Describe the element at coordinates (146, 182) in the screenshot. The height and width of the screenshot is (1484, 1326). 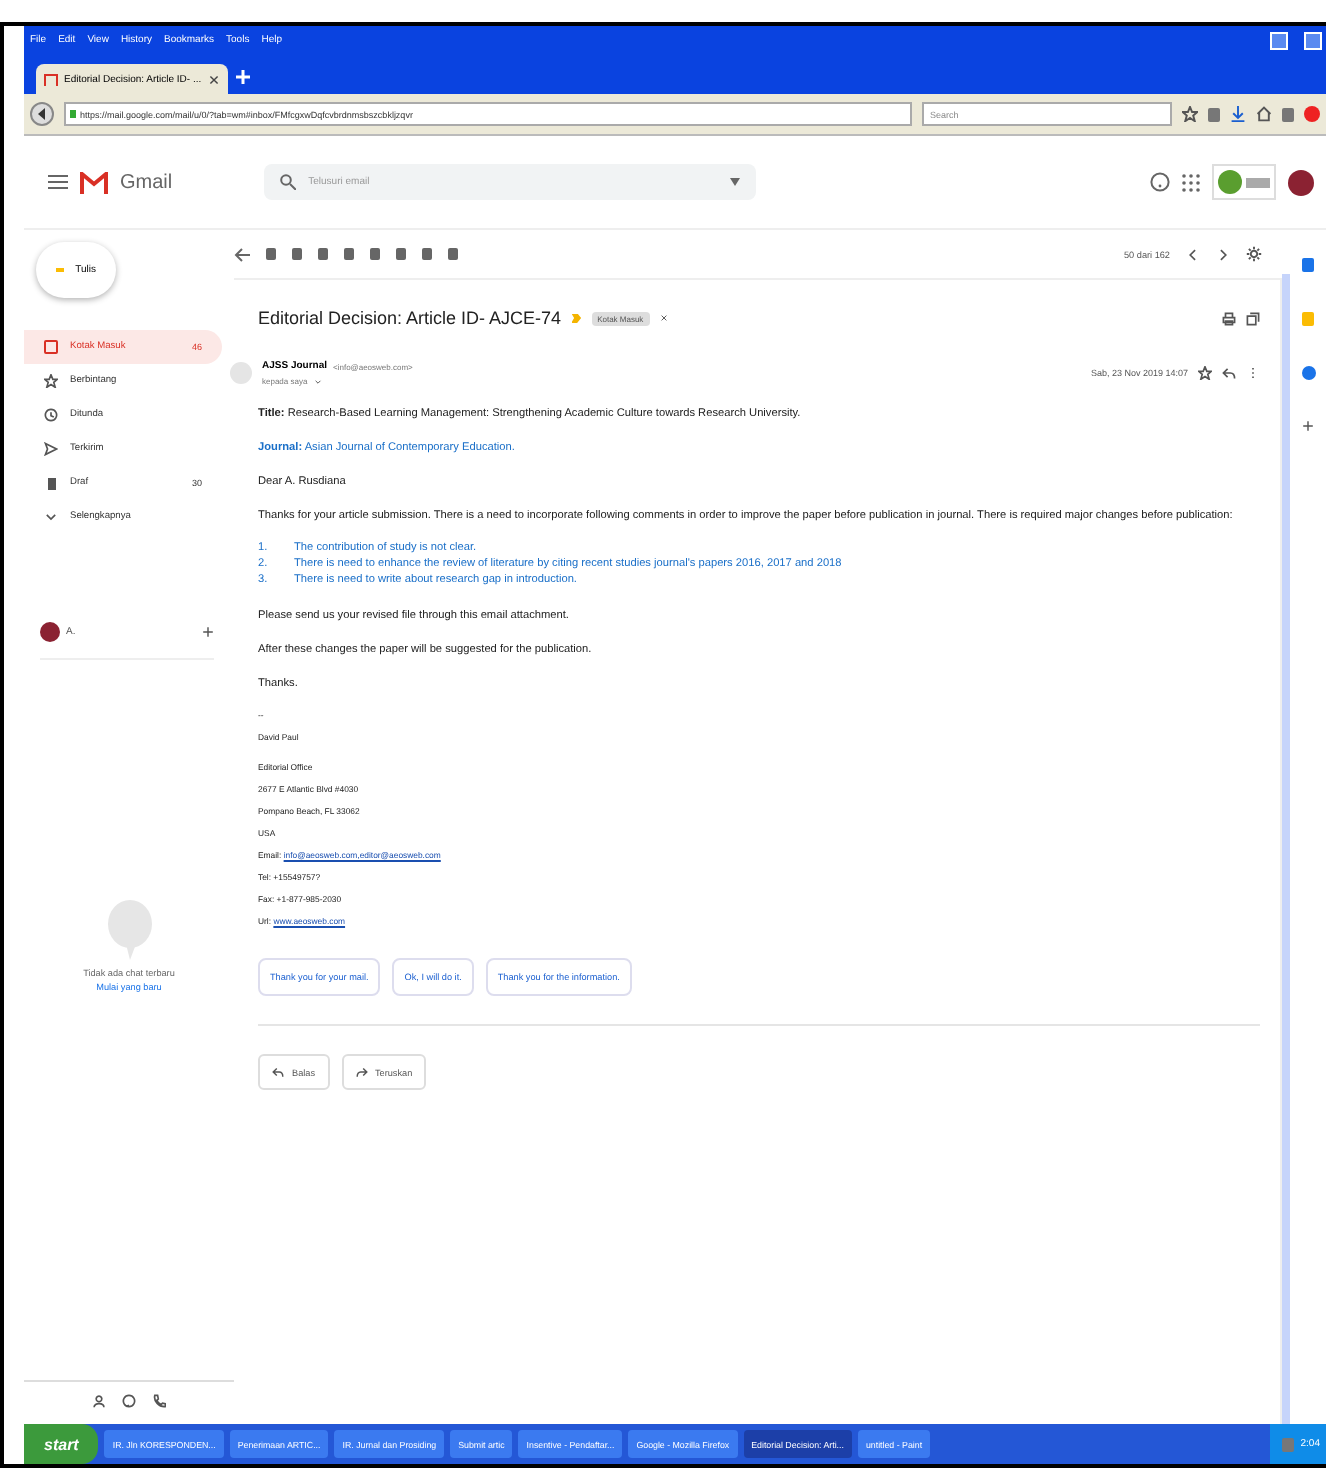
I see `product-name: Gmail` at that location.